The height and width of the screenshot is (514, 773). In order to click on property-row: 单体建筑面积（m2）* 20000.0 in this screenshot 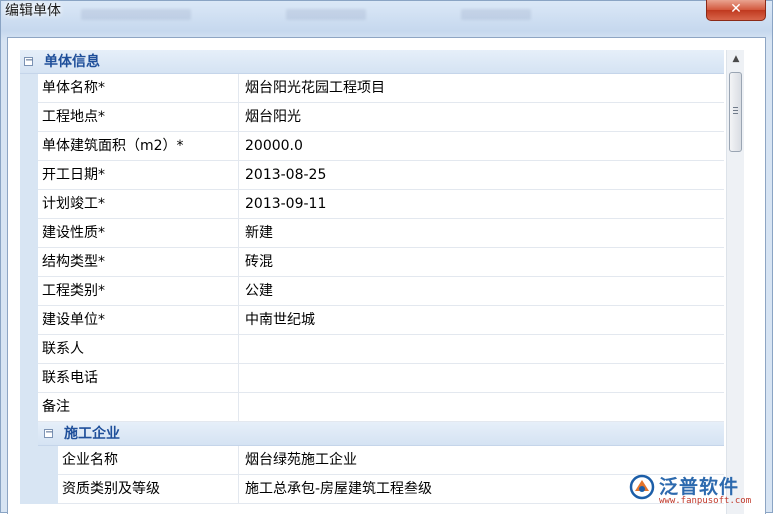, I will do `click(372, 146)`.